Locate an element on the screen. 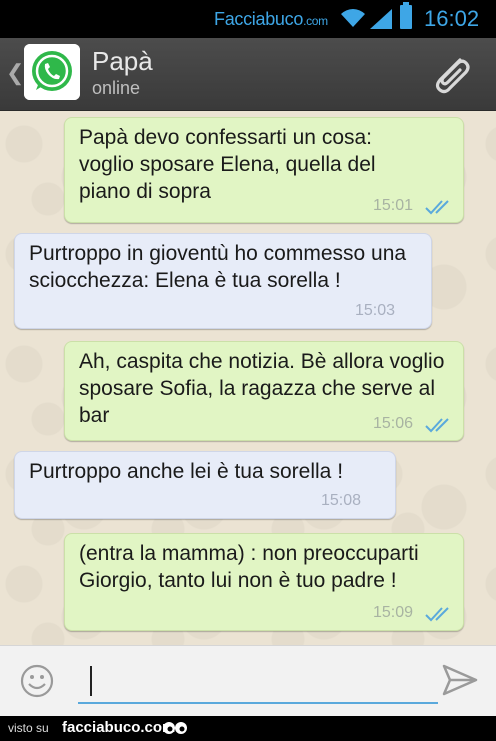 The width and height of the screenshot is (496, 741). wifi-icon is located at coordinates (353, 18).